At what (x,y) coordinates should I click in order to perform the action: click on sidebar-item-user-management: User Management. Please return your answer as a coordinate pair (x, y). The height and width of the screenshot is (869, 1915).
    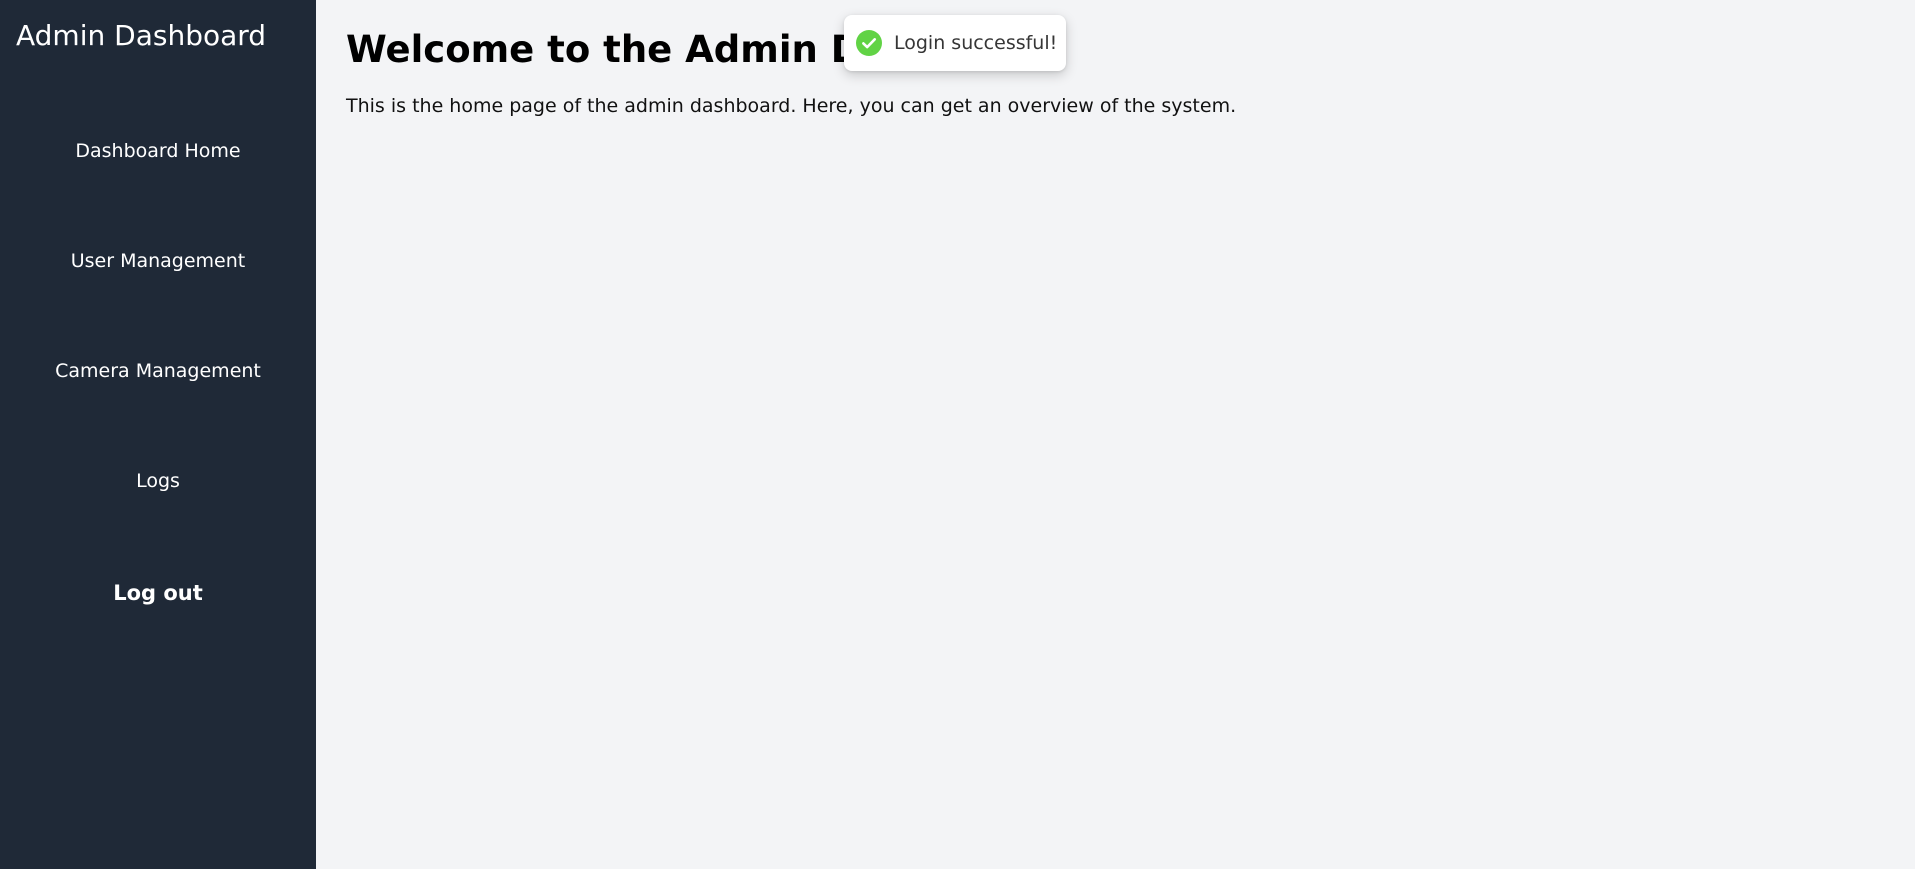
    Looking at the image, I should click on (158, 261).